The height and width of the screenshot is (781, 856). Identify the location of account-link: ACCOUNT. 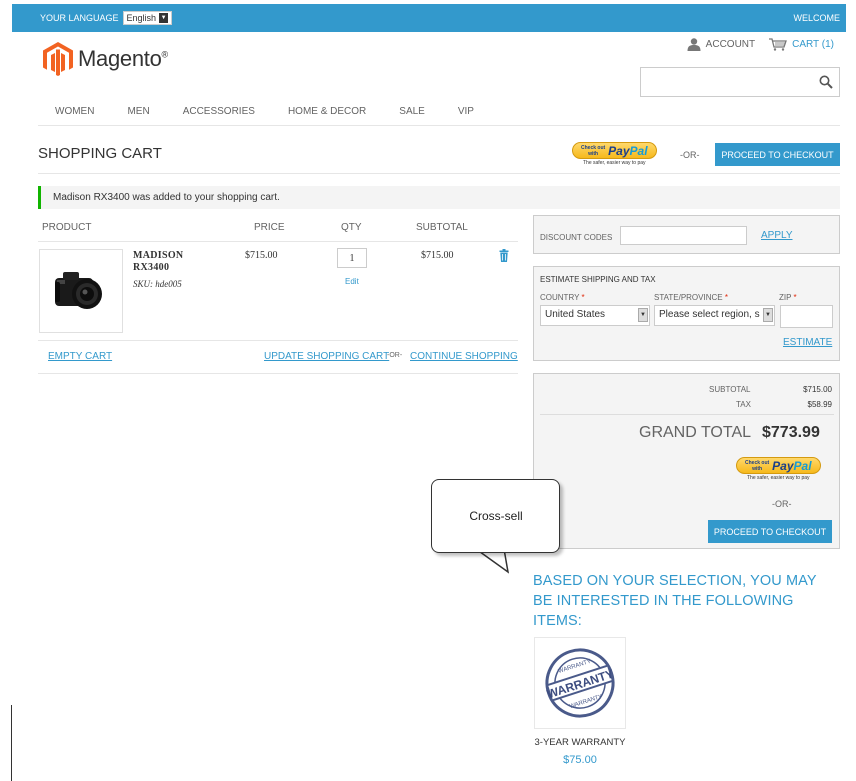
(721, 44).